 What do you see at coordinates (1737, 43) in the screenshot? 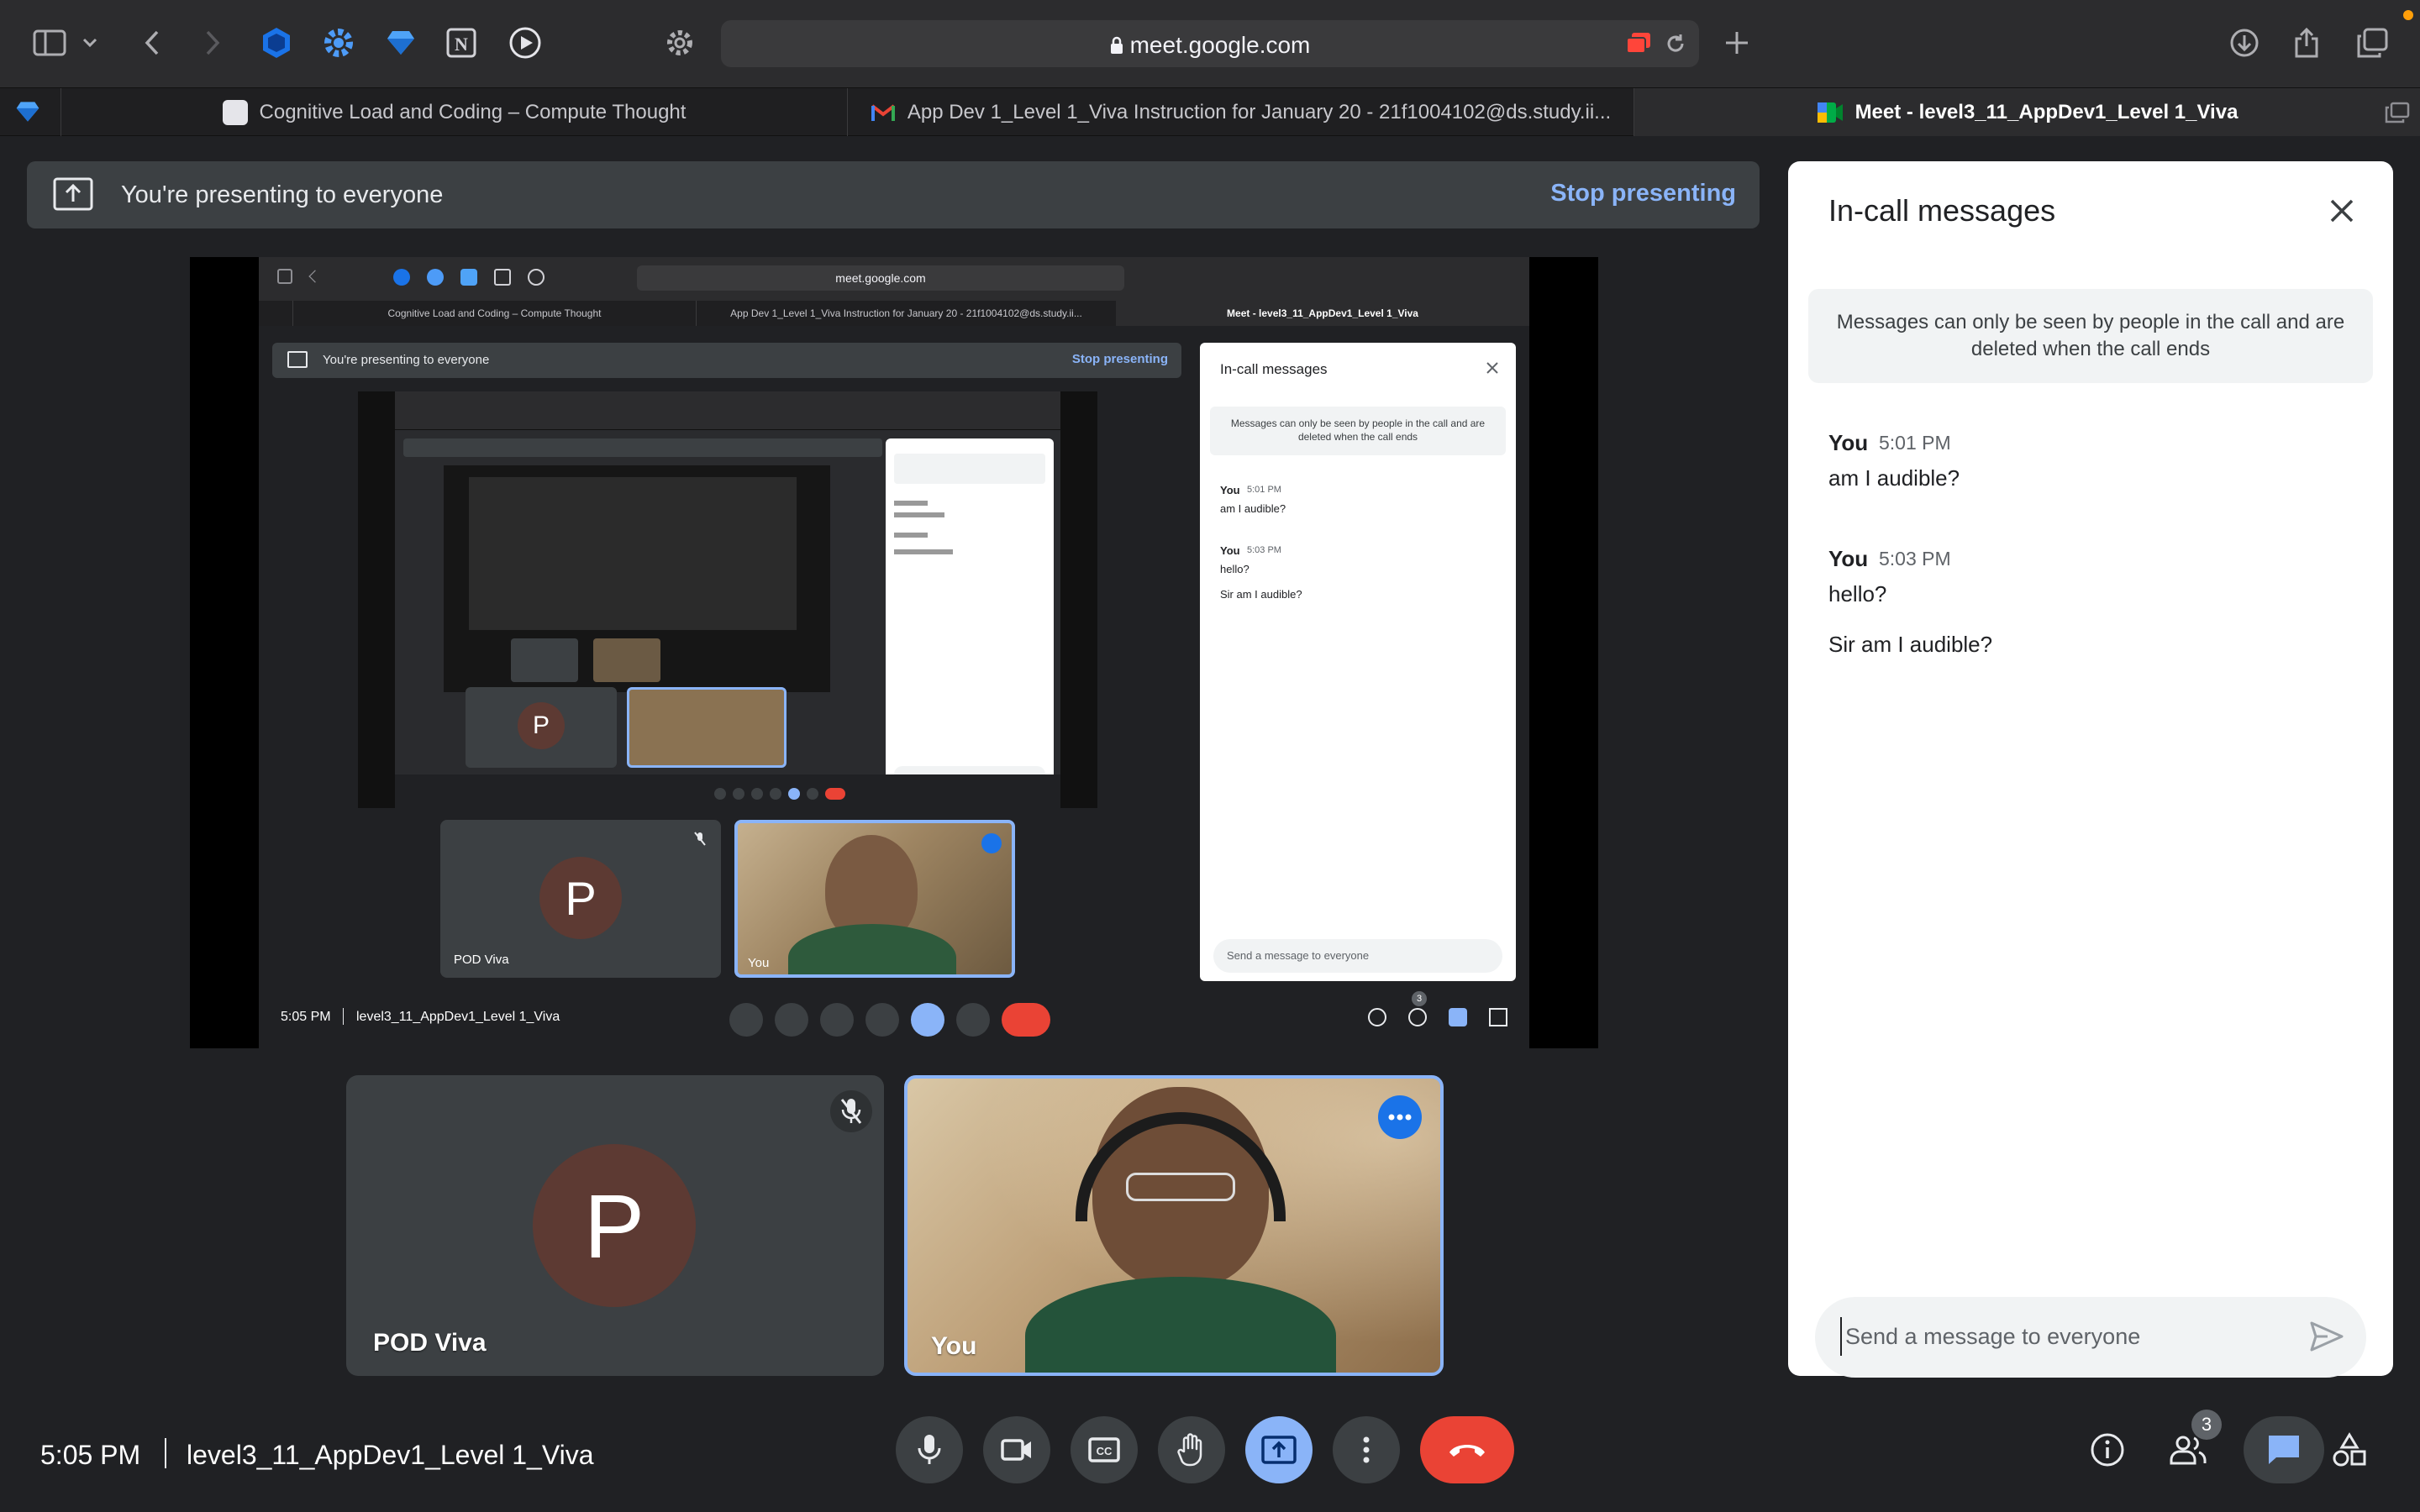
I see `new-tab-icon` at bounding box center [1737, 43].